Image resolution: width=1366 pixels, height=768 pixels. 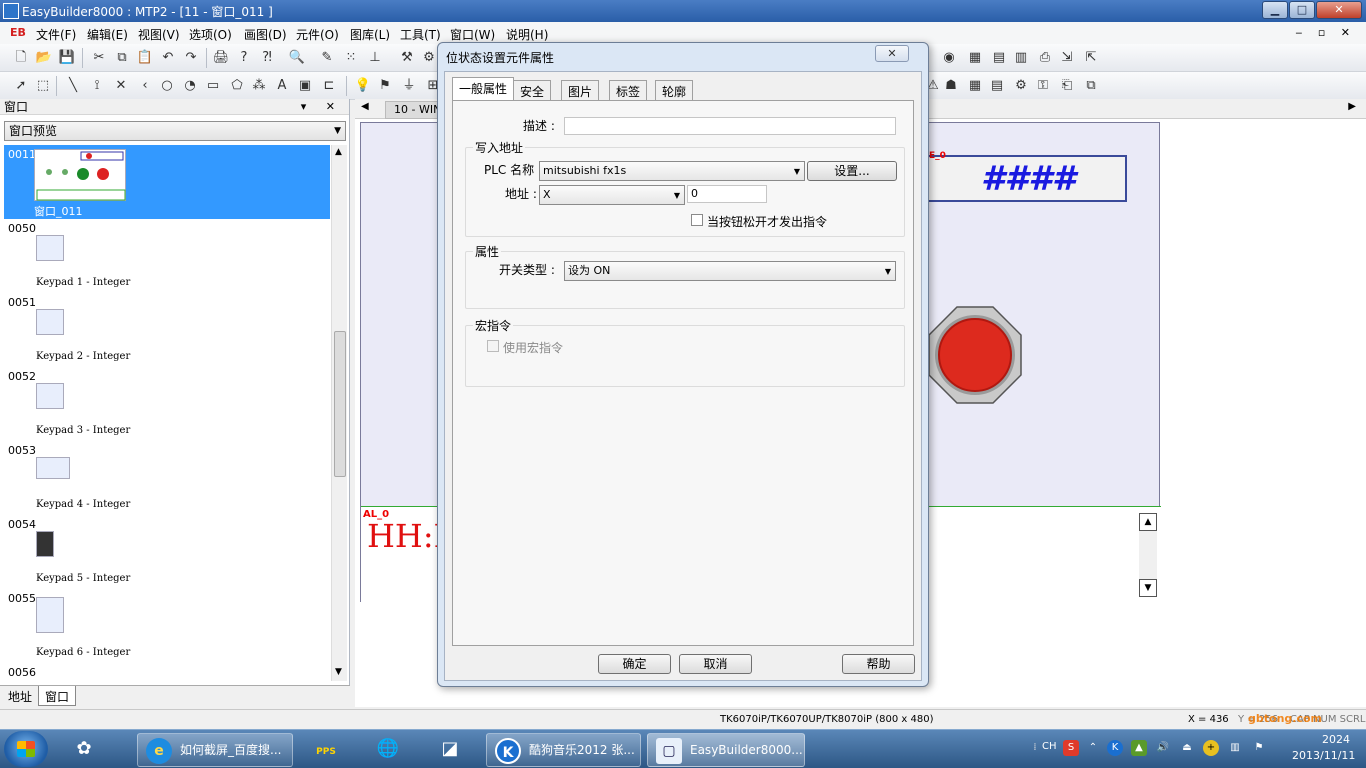 I want to click on align-icon: ⊥, so click(x=375, y=58).